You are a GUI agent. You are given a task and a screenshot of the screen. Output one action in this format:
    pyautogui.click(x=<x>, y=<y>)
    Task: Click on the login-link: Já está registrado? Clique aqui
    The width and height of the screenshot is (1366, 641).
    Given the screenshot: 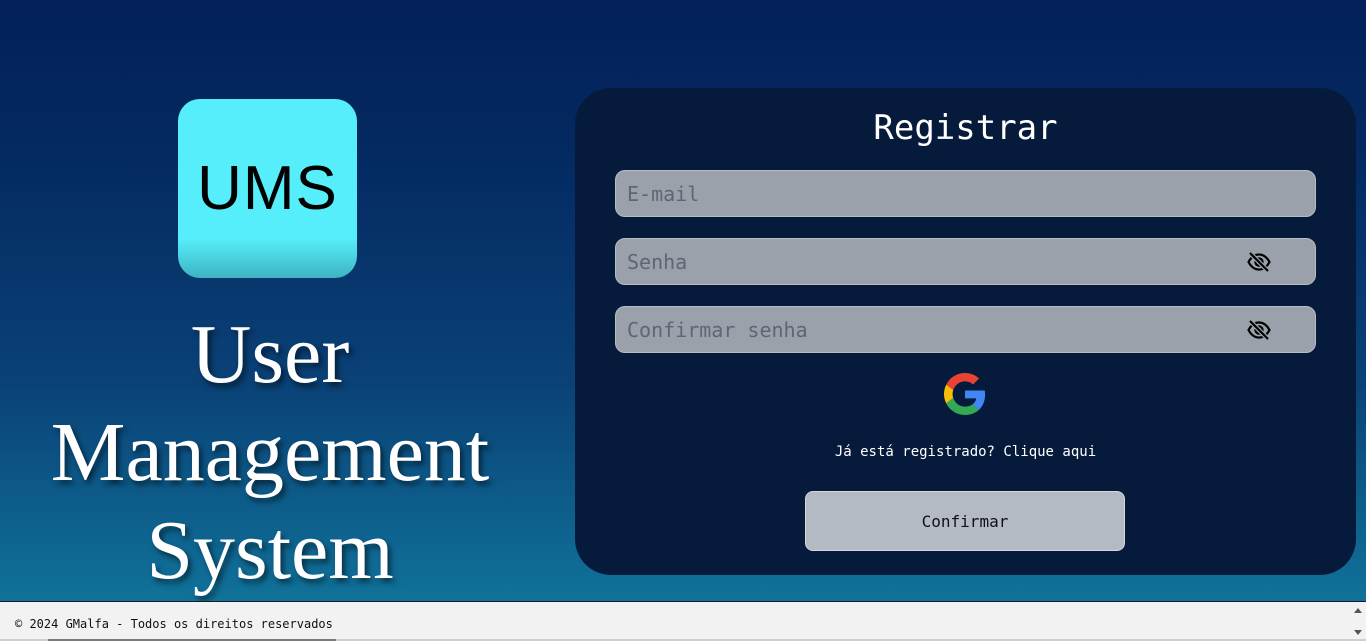 What is the action you would take?
    pyautogui.click(x=965, y=452)
    